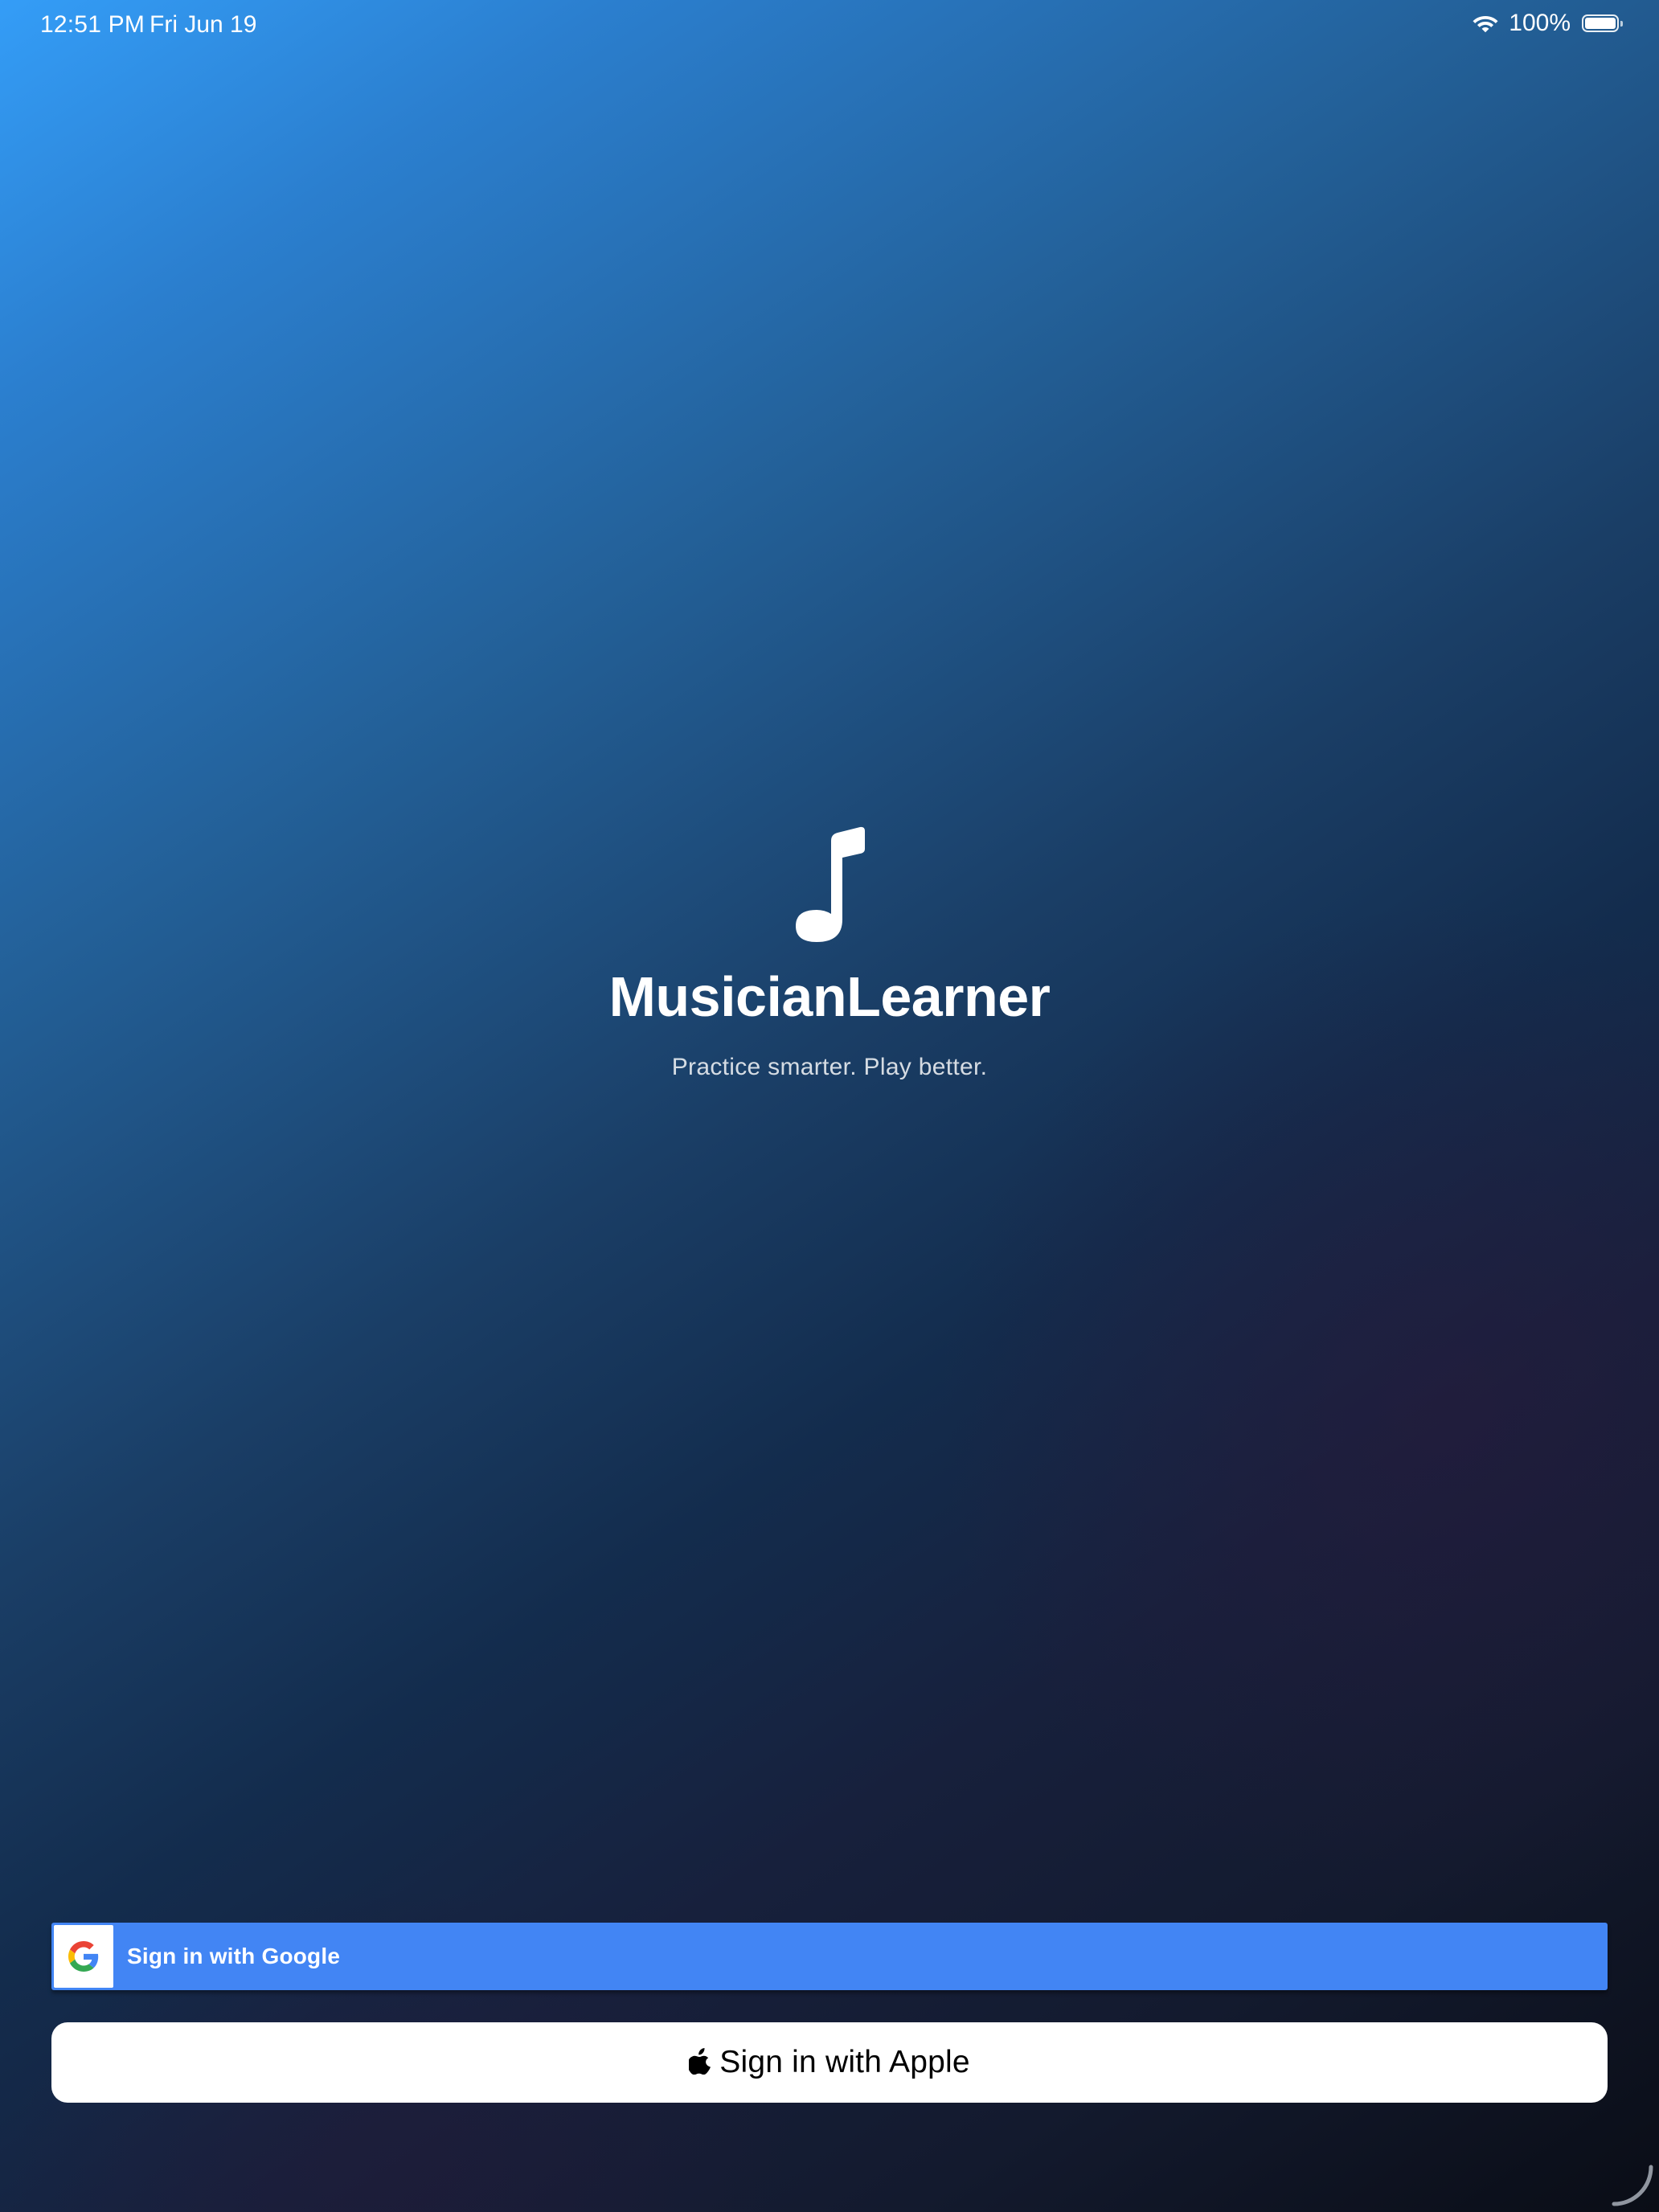 Image resolution: width=1659 pixels, height=2212 pixels. What do you see at coordinates (1540, 23) in the screenshot?
I see `battery-percentage: 100%` at bounding box center [1540, 23].